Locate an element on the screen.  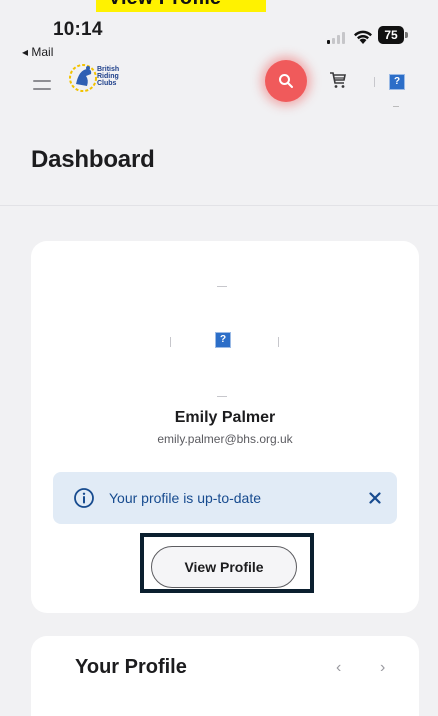
wifi-icon is located at coordinates (363, 37).